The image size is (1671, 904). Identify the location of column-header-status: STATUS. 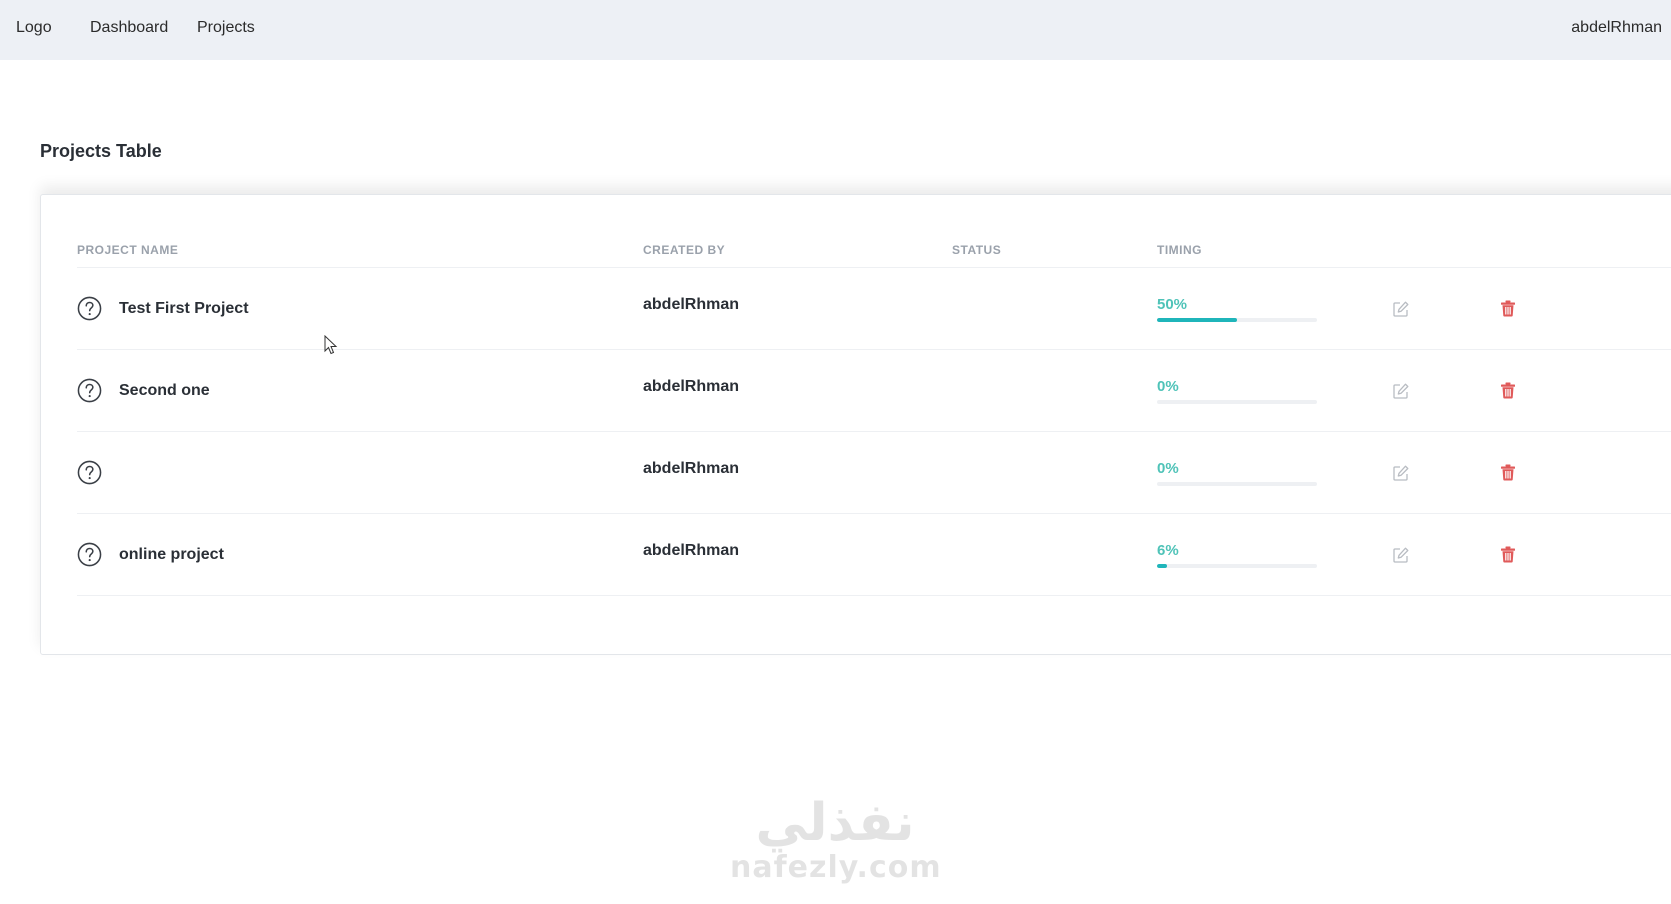
(977, 250).